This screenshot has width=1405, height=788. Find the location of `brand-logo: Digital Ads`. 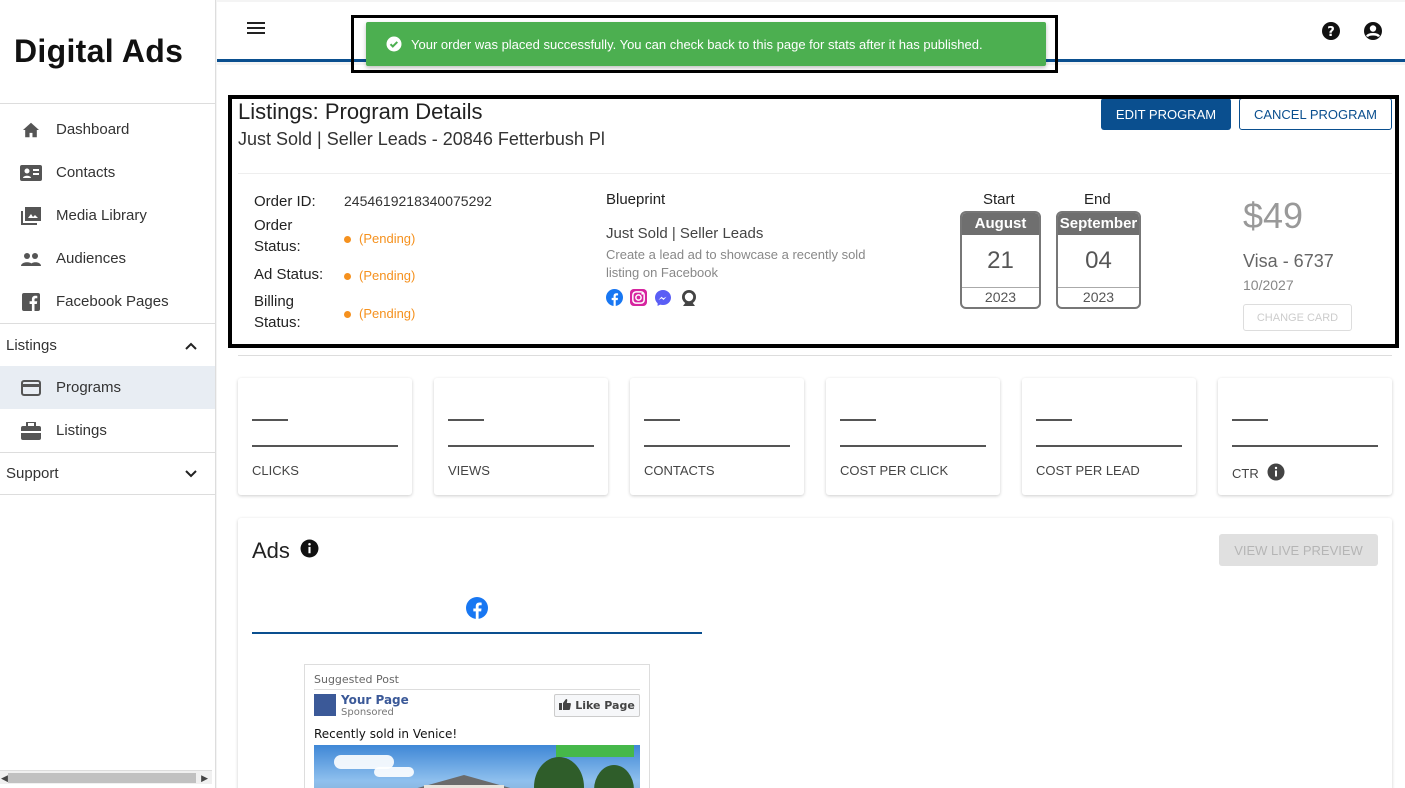

brand-logo: Digital Ads is located at coordinates (107, 52).